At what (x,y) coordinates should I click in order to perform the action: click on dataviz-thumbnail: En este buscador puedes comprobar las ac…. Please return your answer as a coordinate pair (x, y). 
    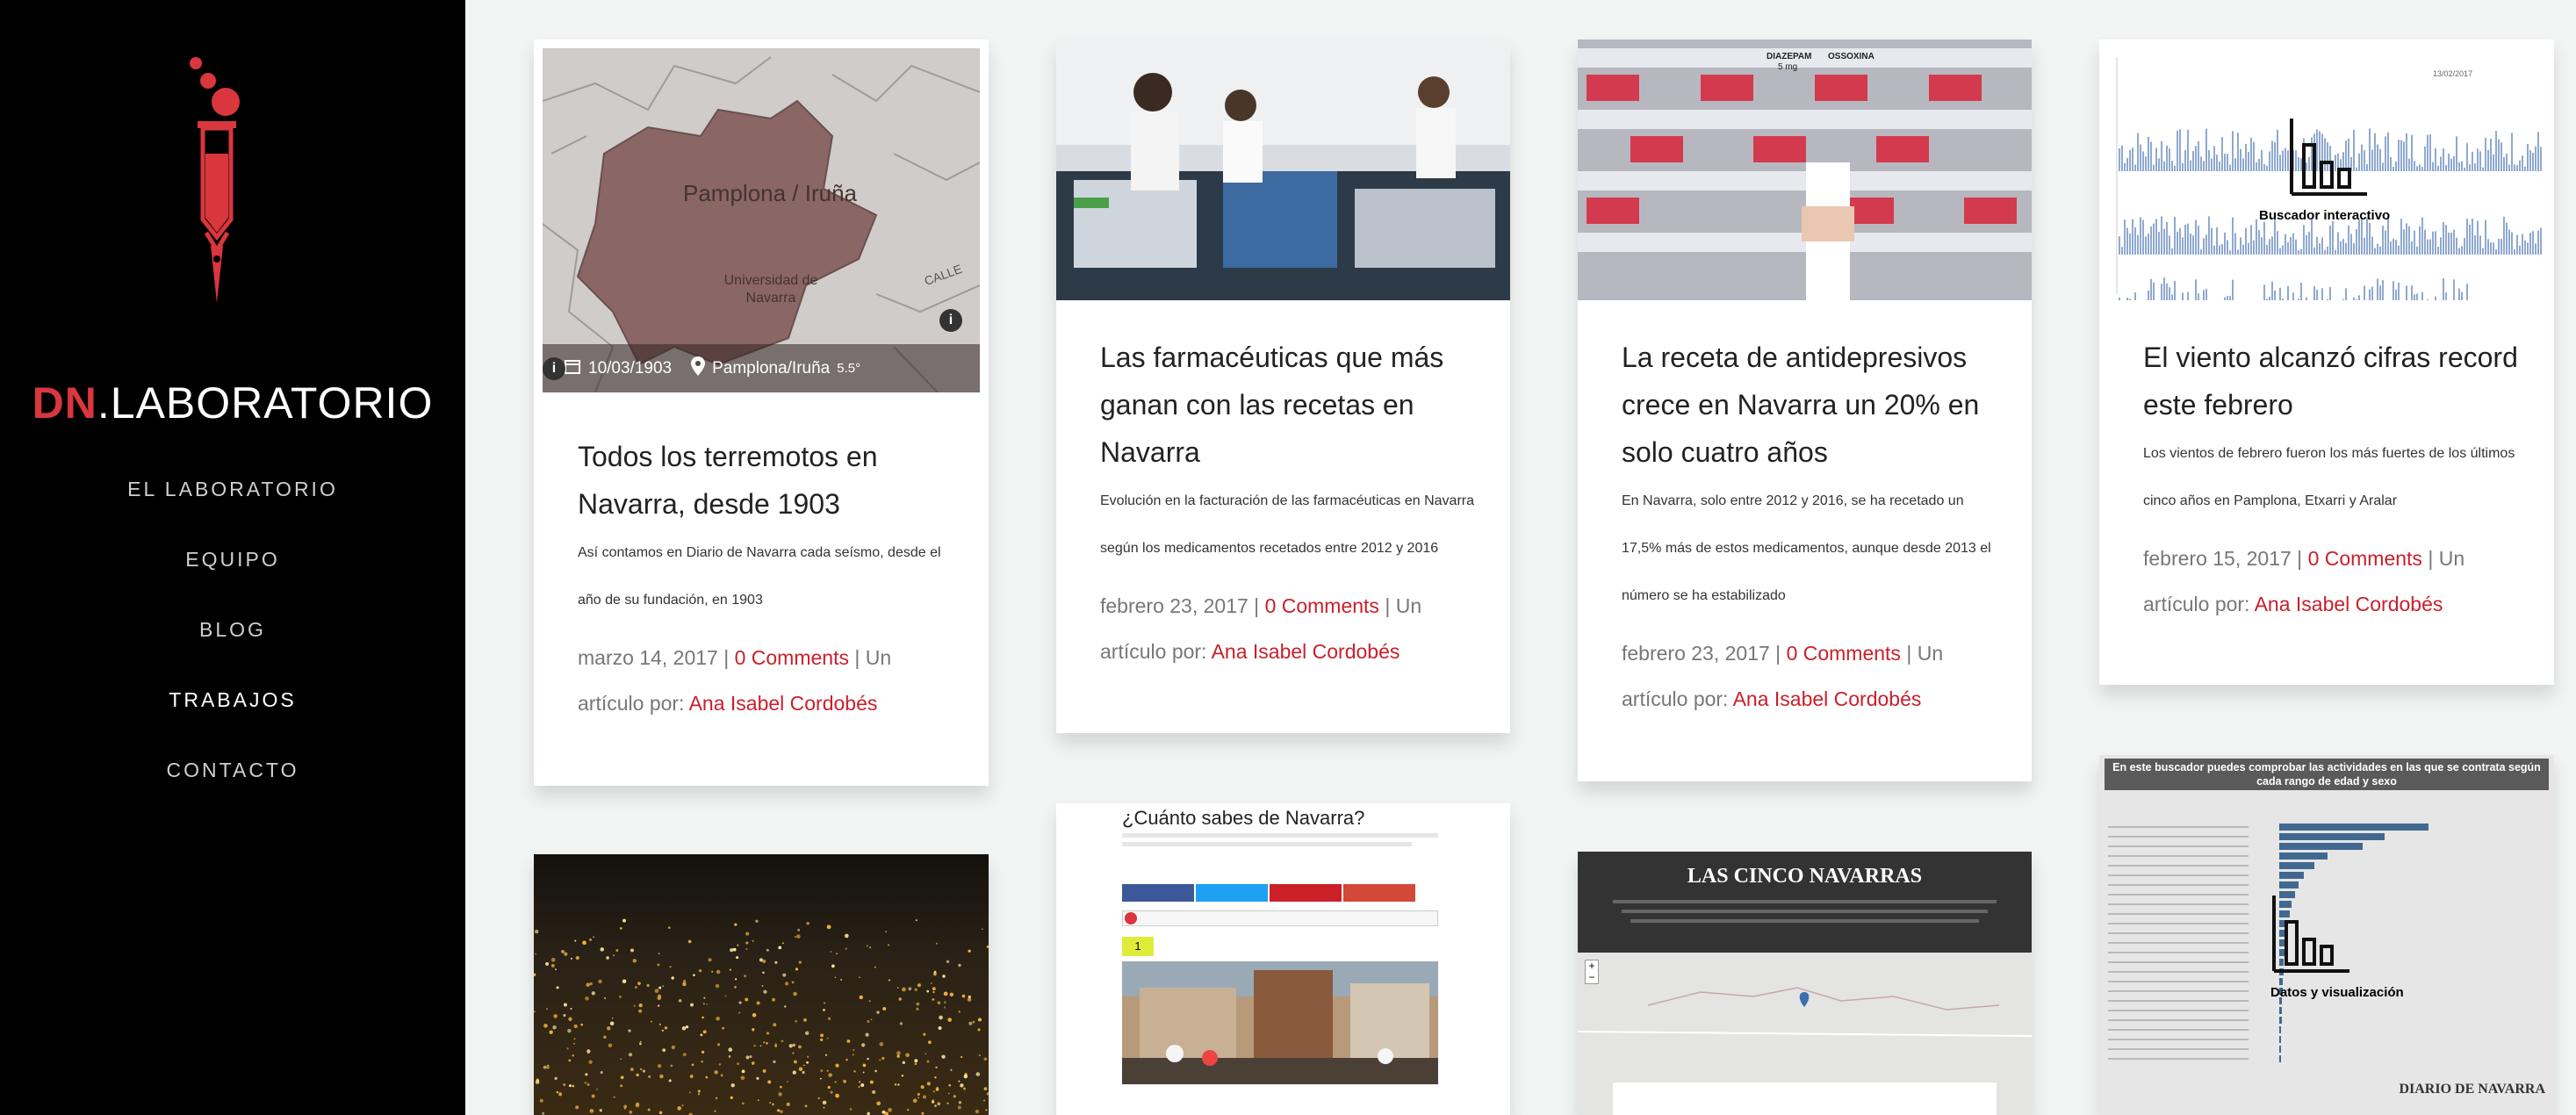
    Looking at the image, I should click on (2326, 935).